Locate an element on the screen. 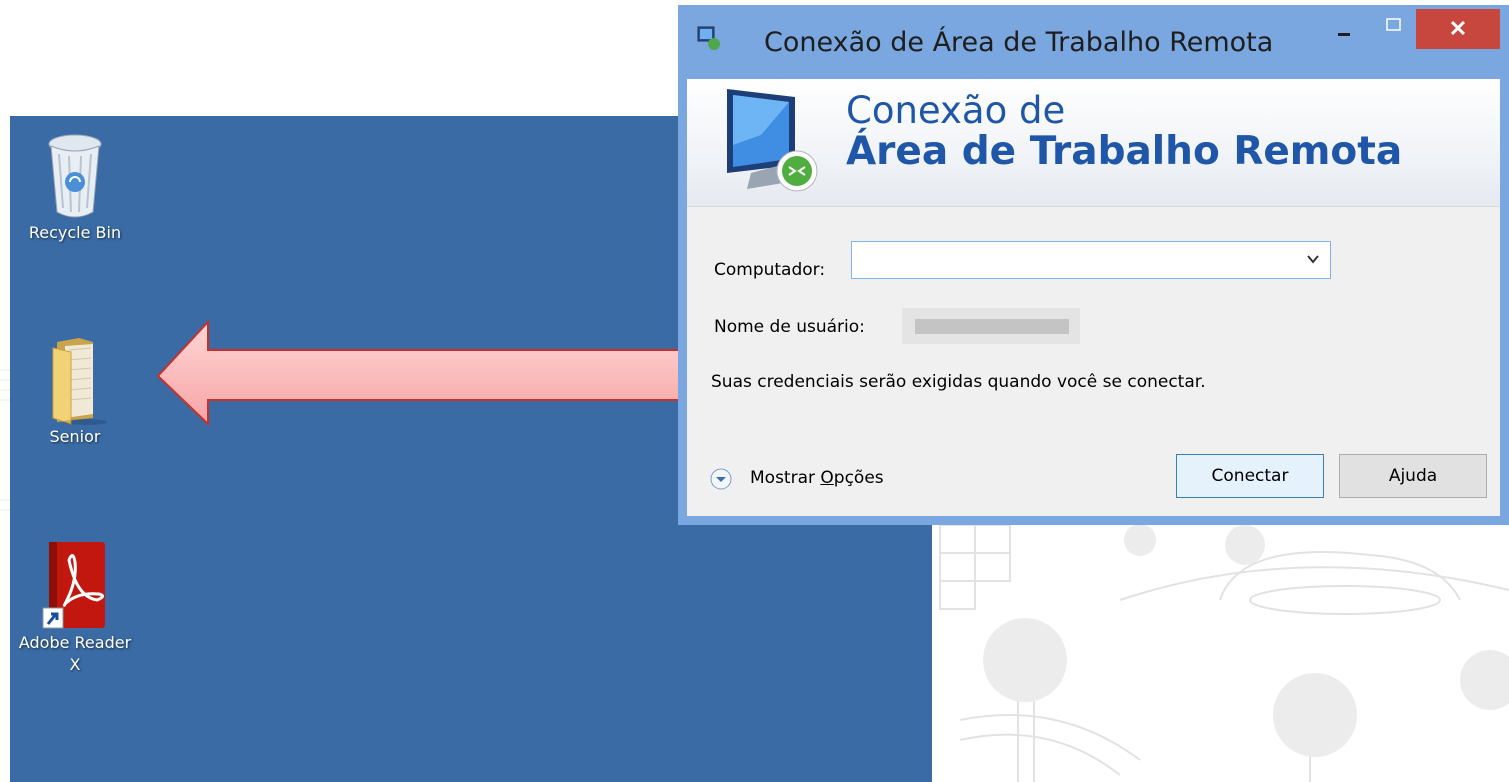 The width and height of the screenshot is (1509, 782). show-options-label: Mostrar Opções is located at coordinates (817, 478).